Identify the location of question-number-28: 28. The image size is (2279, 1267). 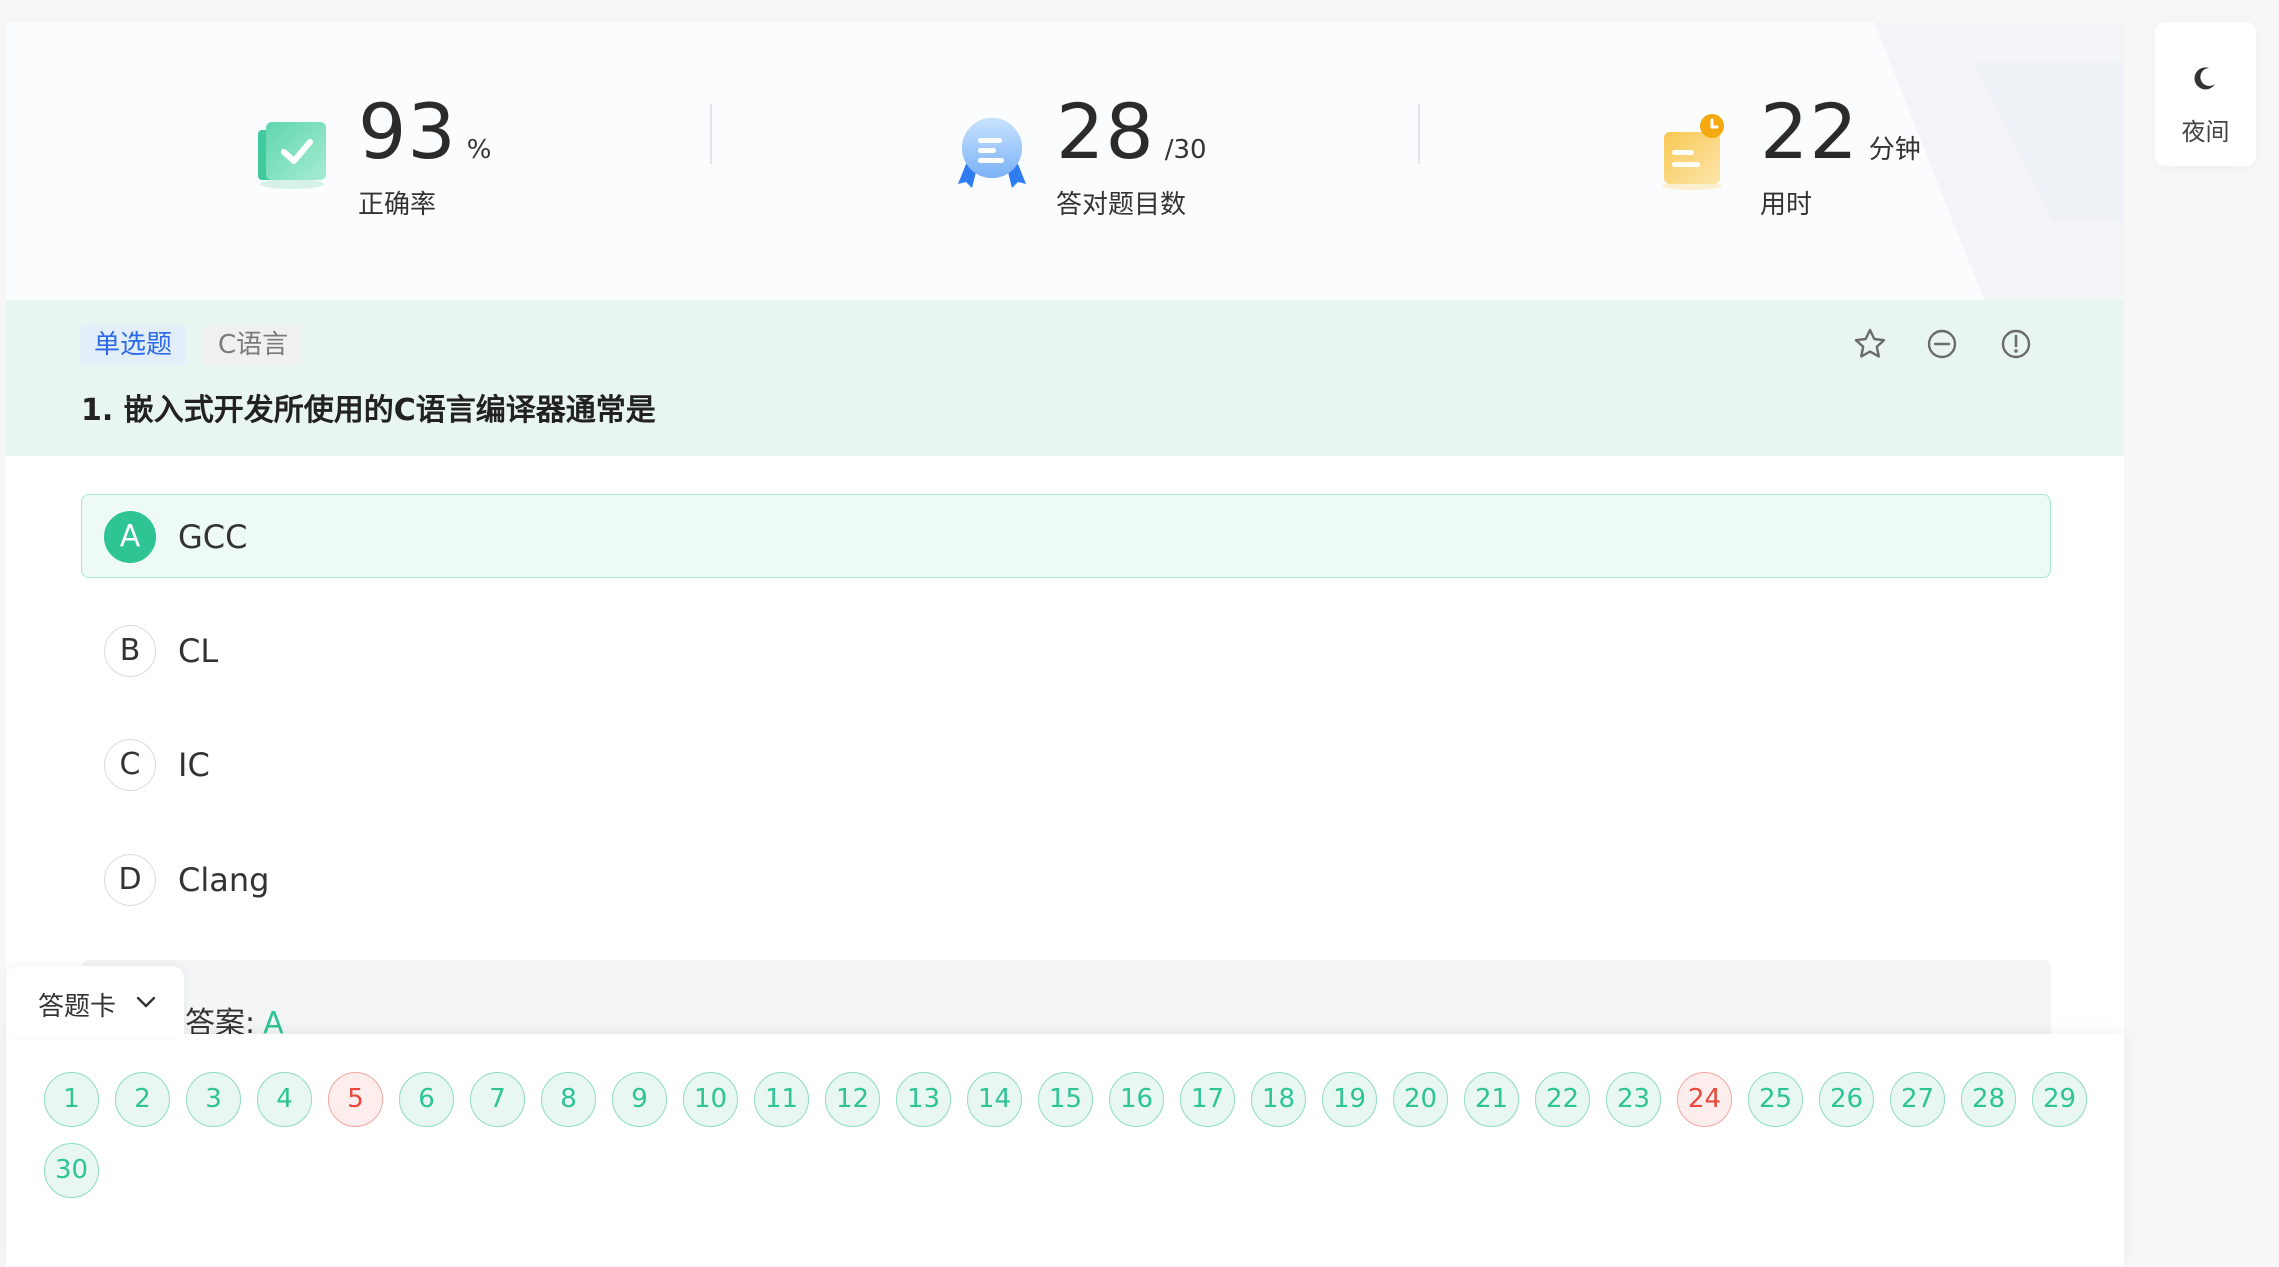
(1988, 1099).